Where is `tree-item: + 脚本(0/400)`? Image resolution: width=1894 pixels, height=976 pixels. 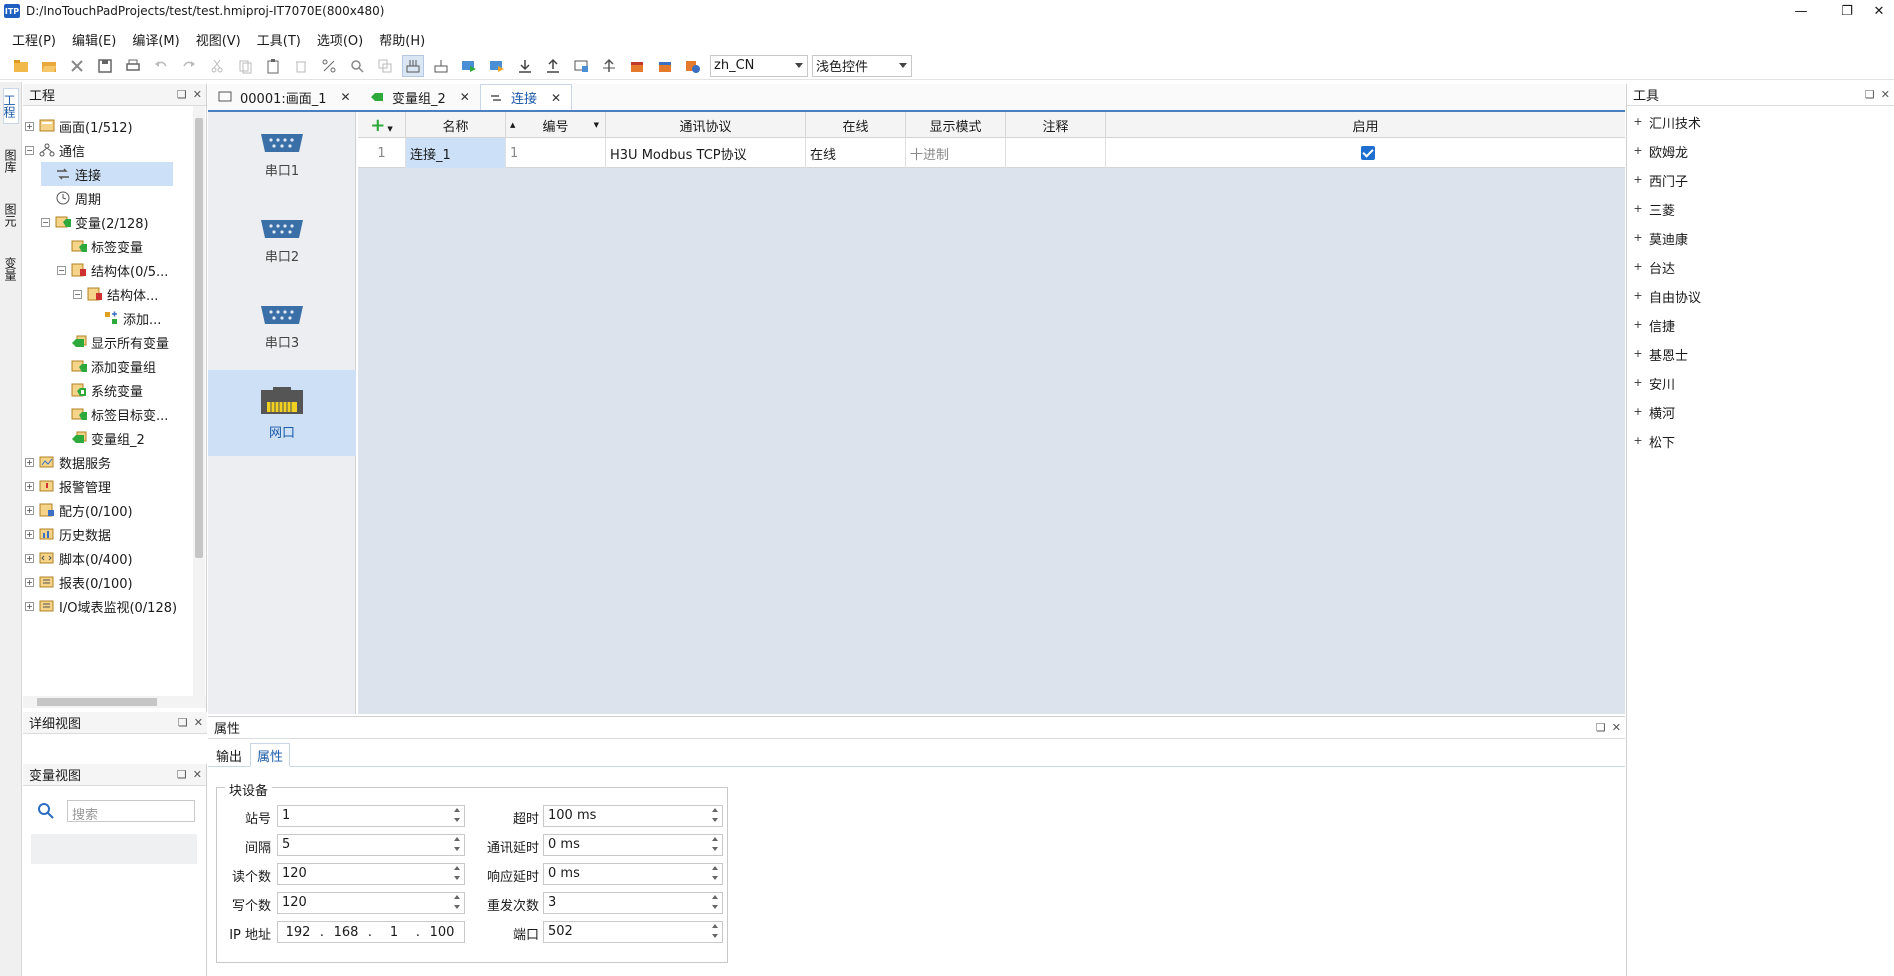
tree-item: + 脚本(0/400) is located at coordinates (79, 558).